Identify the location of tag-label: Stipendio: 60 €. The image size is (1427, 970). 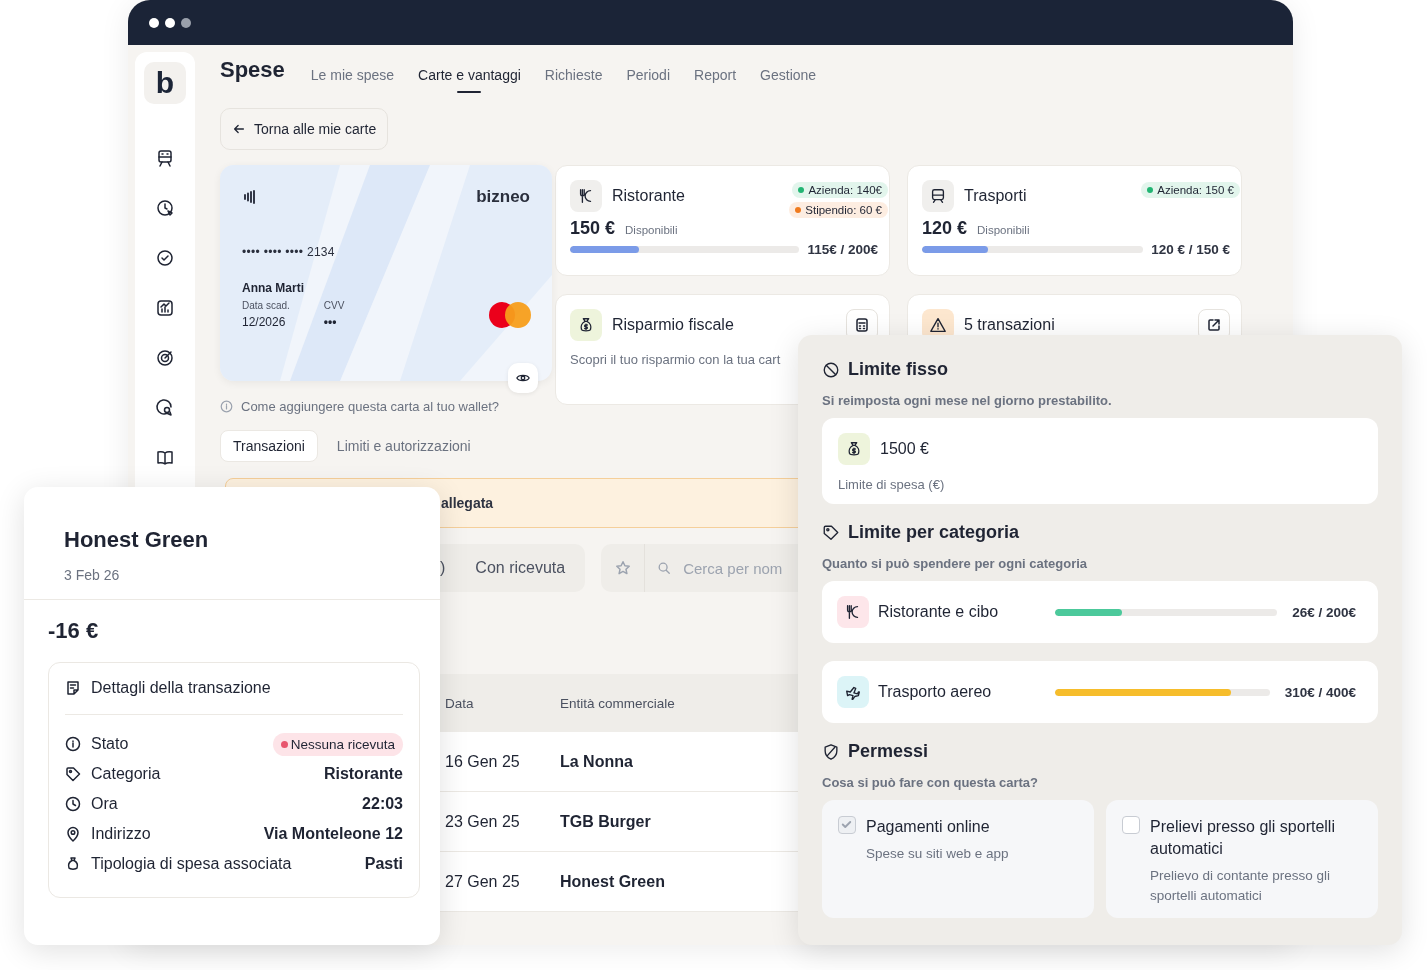
(843, 210).